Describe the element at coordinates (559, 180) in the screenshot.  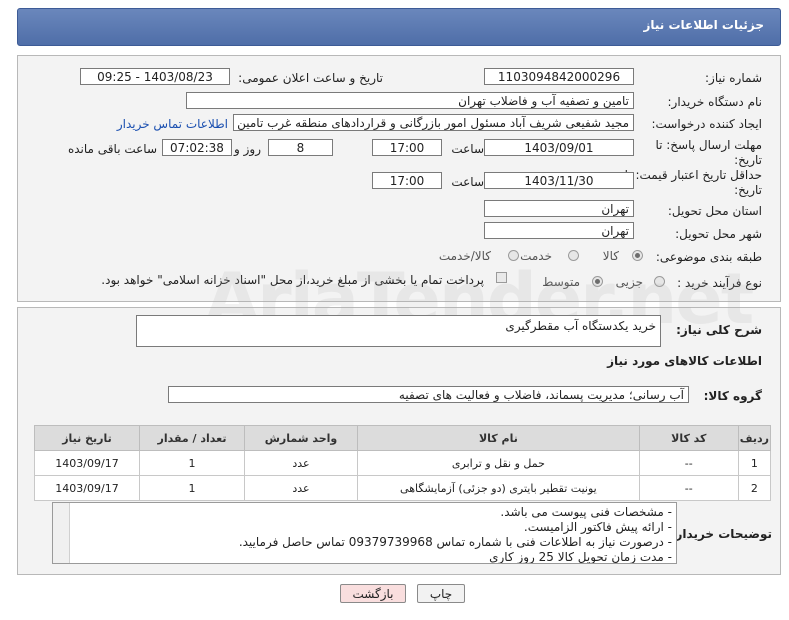
I see `price-validity-date-field: 1403/11/30` at that location.